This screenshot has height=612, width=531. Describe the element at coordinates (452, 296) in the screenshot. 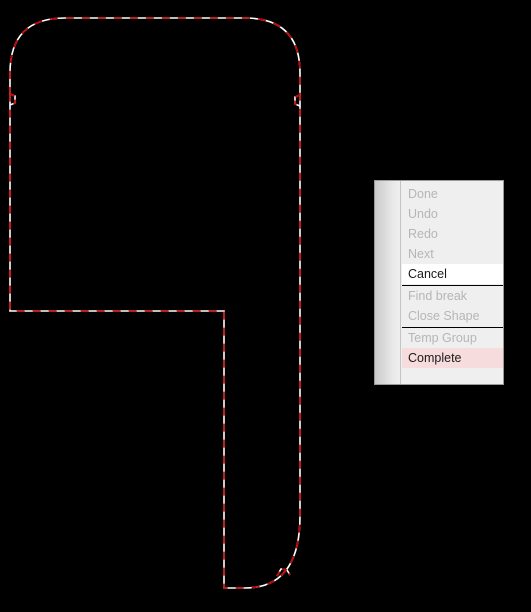

I see `menu-item-find-break: Find break` at that location.